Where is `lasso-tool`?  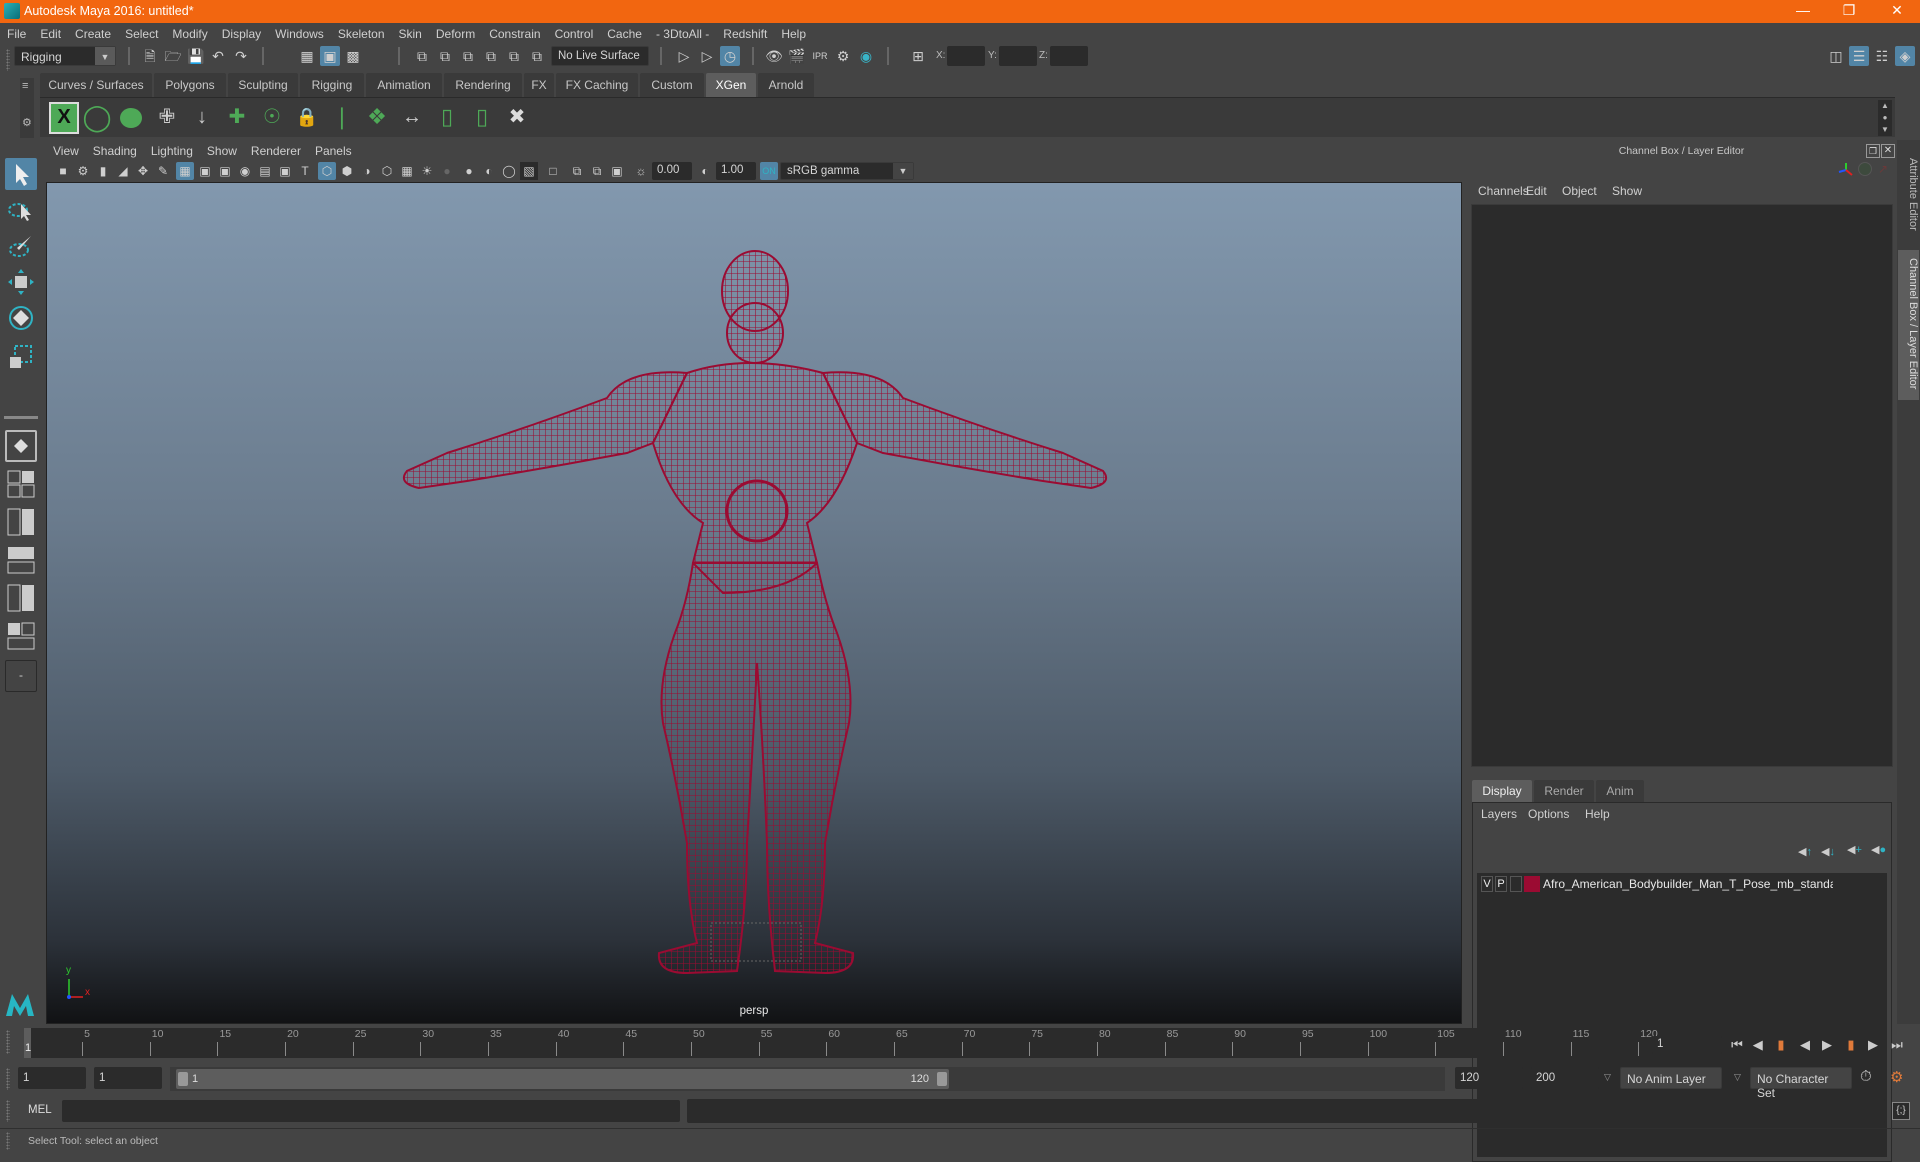
lasso-tool is located at coordinates (21, 210).